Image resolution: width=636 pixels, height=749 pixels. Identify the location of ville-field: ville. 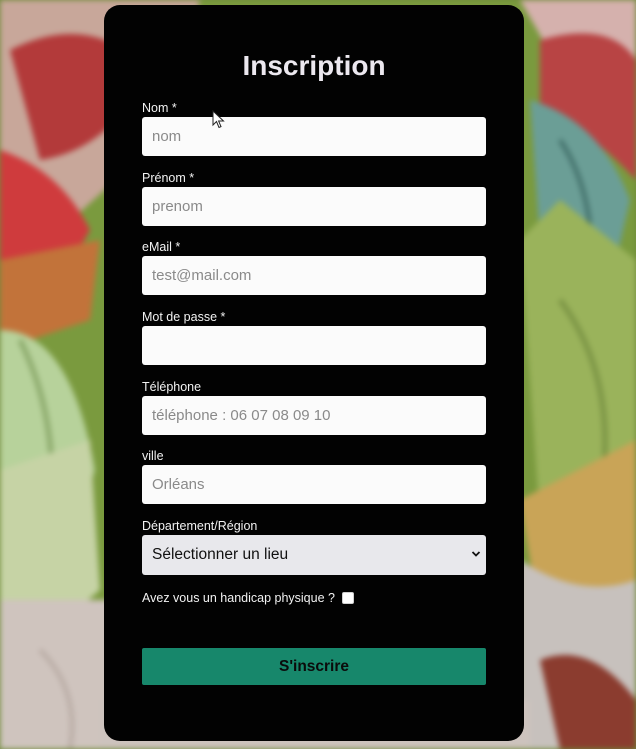
(314, 476).